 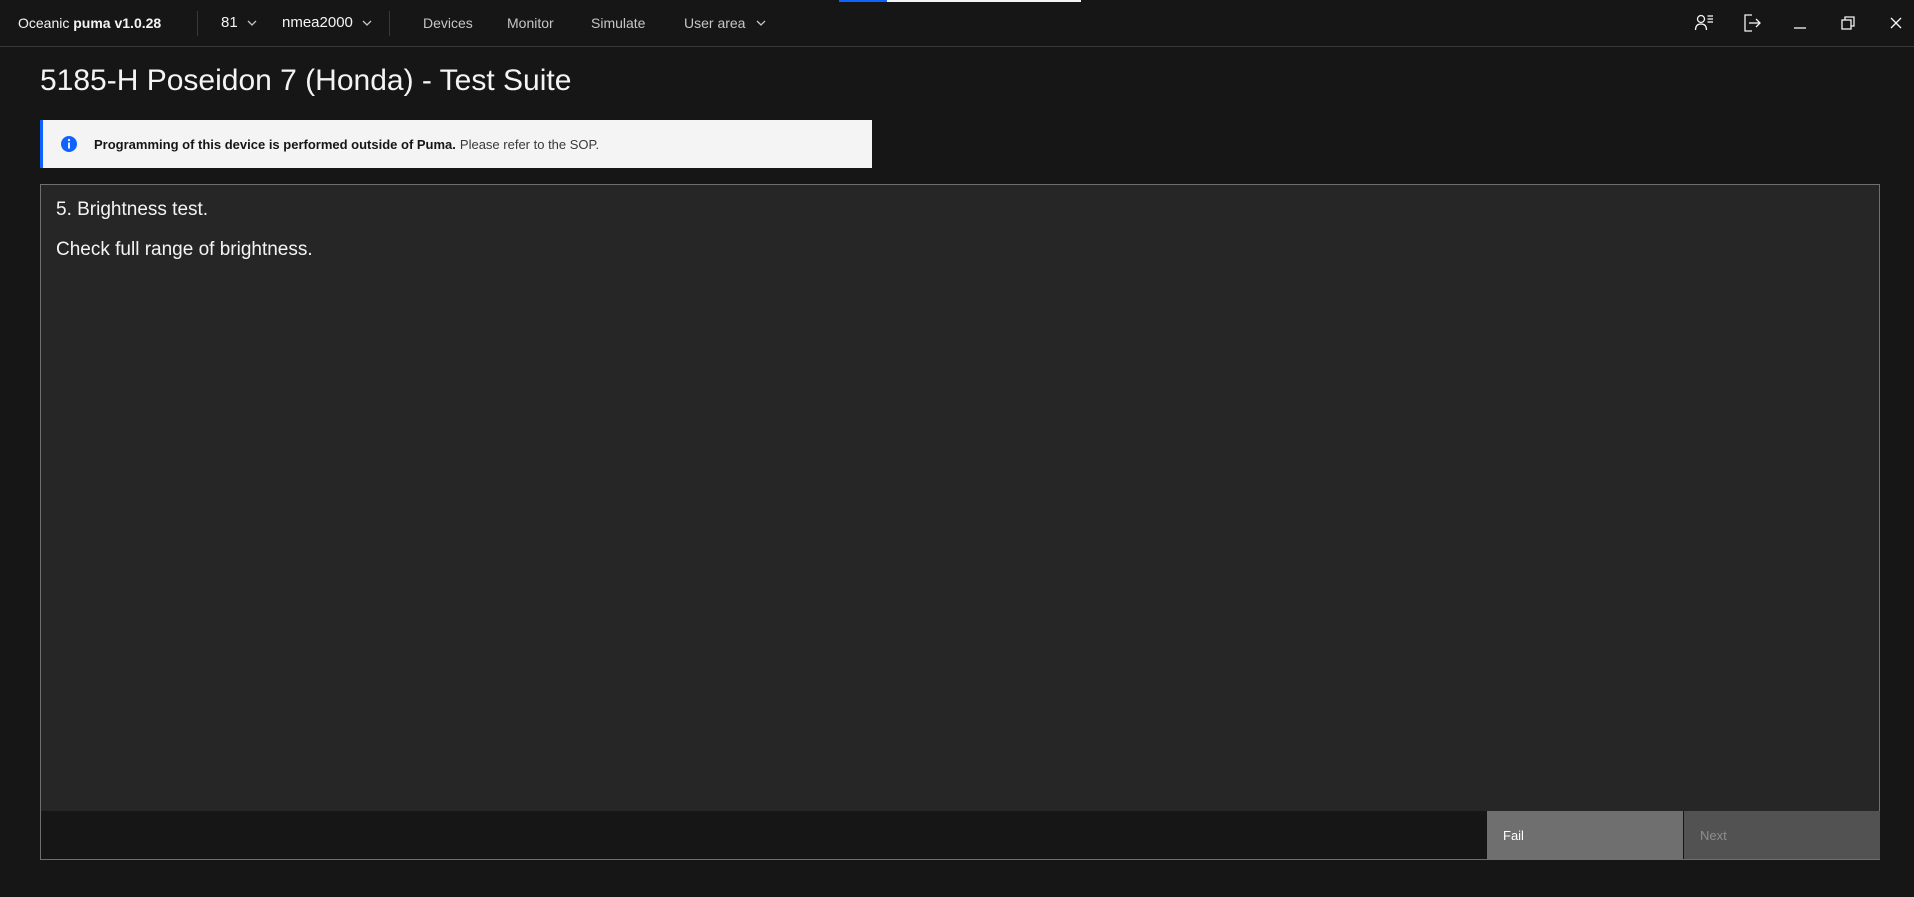 I want to click on next-button: Next, so click(x=1782, y=835).